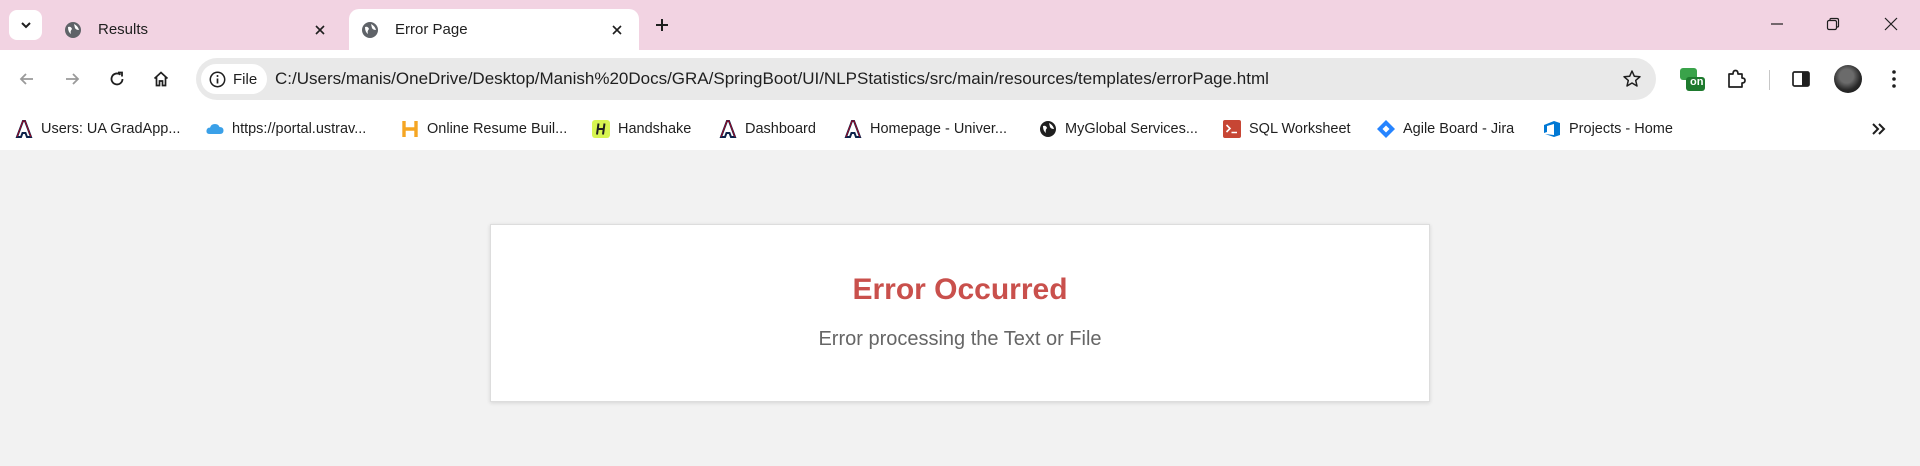 Image resolution: width=1920 pixels, height=466 pixels. I want to click on toolbar-divider, so click(1769, 80).